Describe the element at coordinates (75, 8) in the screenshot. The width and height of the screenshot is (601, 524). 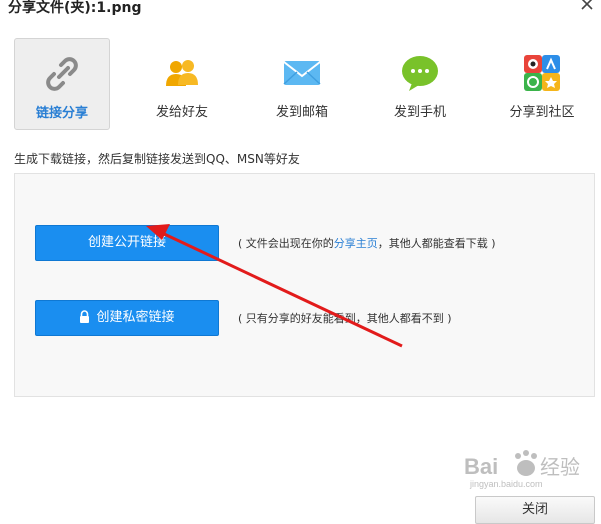
I see `dialog-title: 分享文件(夹):1.png` at that location.